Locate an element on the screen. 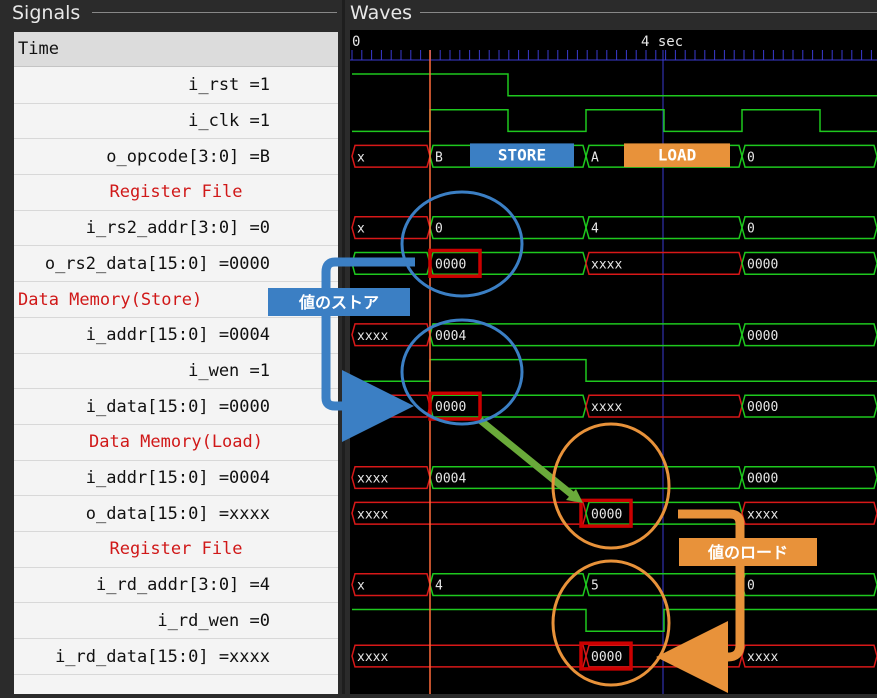 This screenshot has width=877, height=698. signal-row-i-rd-data: i_rd_data[15:0] =xxxx is located at coordinates (176, 657).